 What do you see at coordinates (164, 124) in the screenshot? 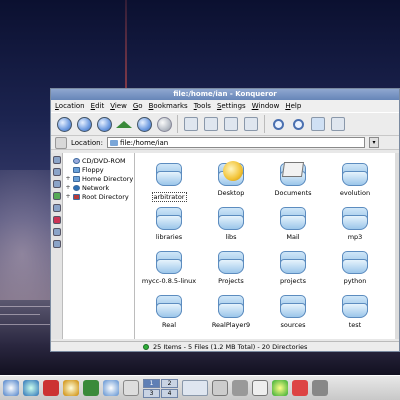
I see `stop-button` at bounding box center [164, 124].